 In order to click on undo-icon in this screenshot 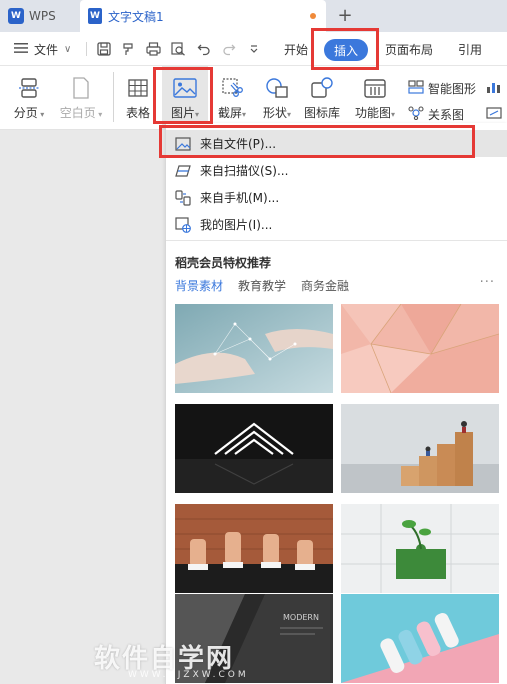, I will do `click(204, 49)`.